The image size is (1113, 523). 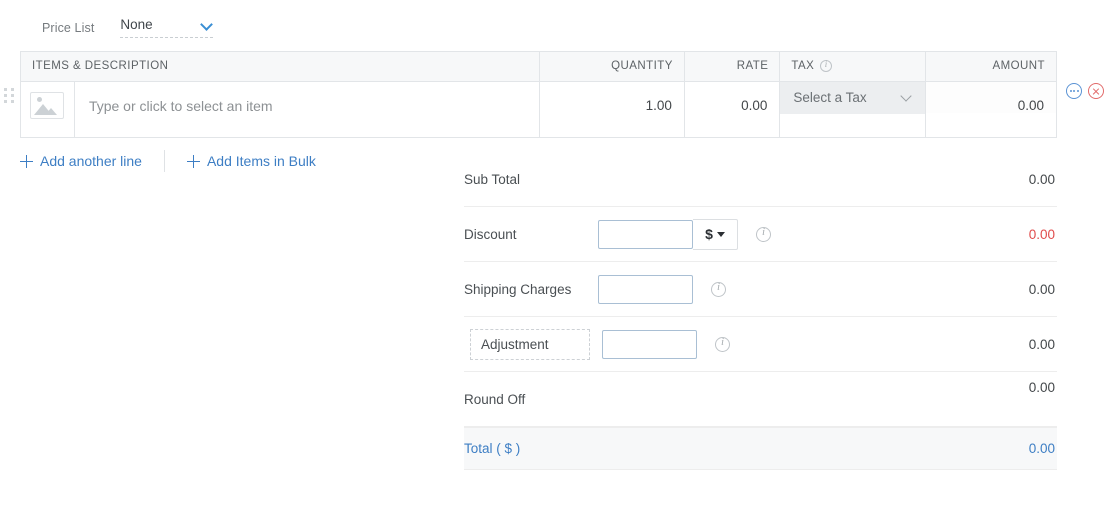 I want to click on discount-input-group: $, so click(x=684, y=234).